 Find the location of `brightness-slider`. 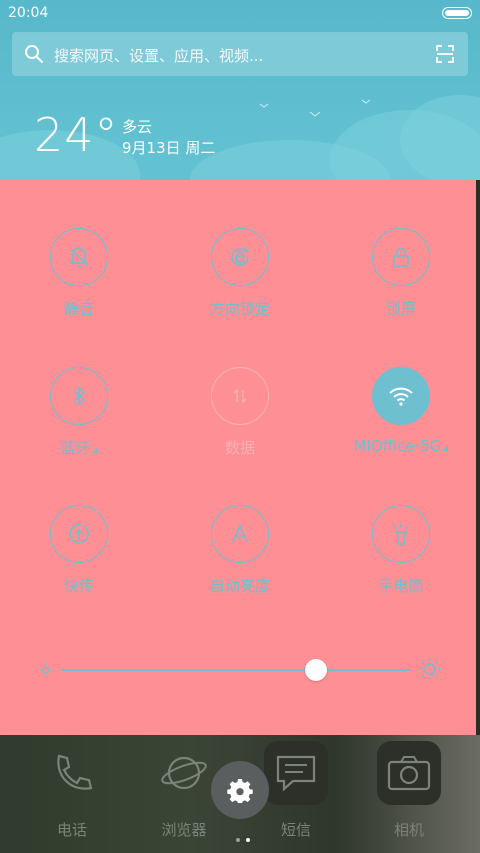

brightness-slider is located at coordinates (236, 670).